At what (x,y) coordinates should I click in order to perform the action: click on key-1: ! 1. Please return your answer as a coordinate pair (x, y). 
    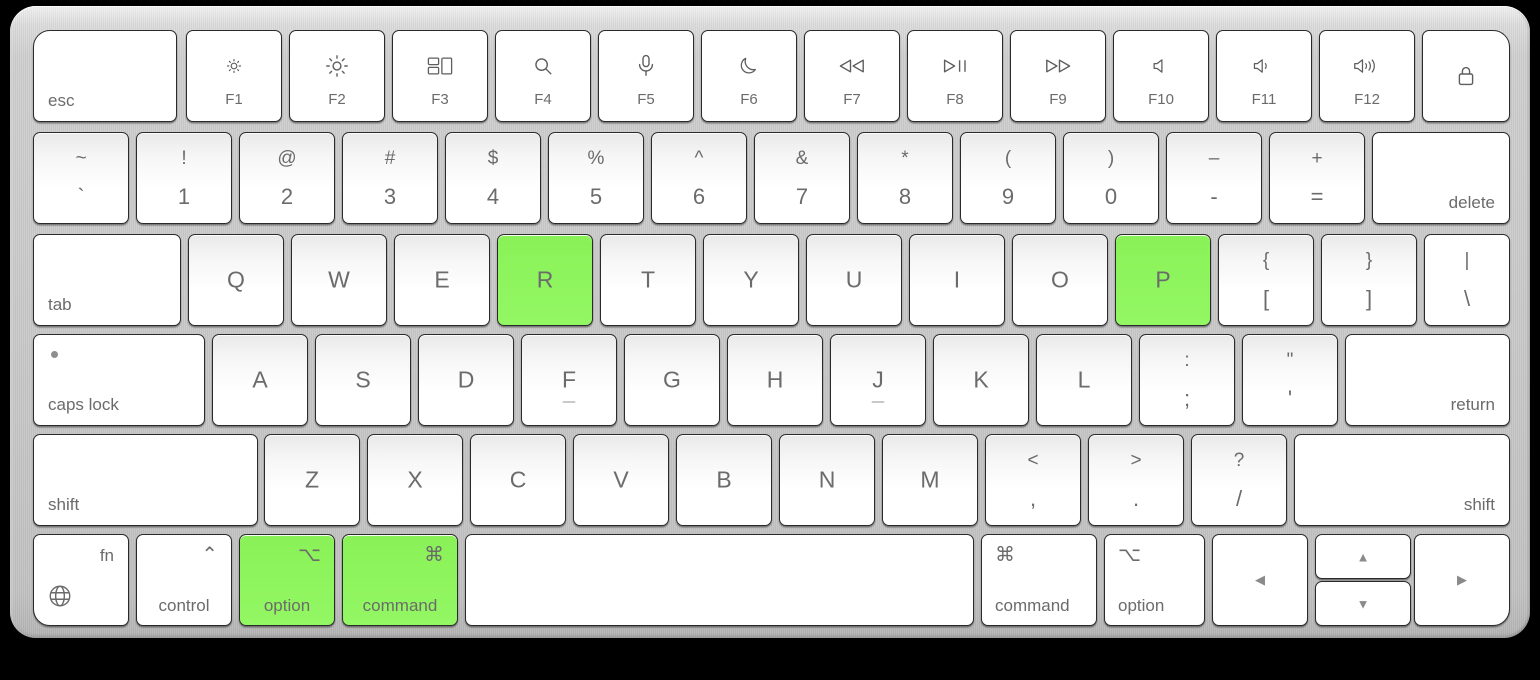
    Looking at the image, I should click on (184, 178).